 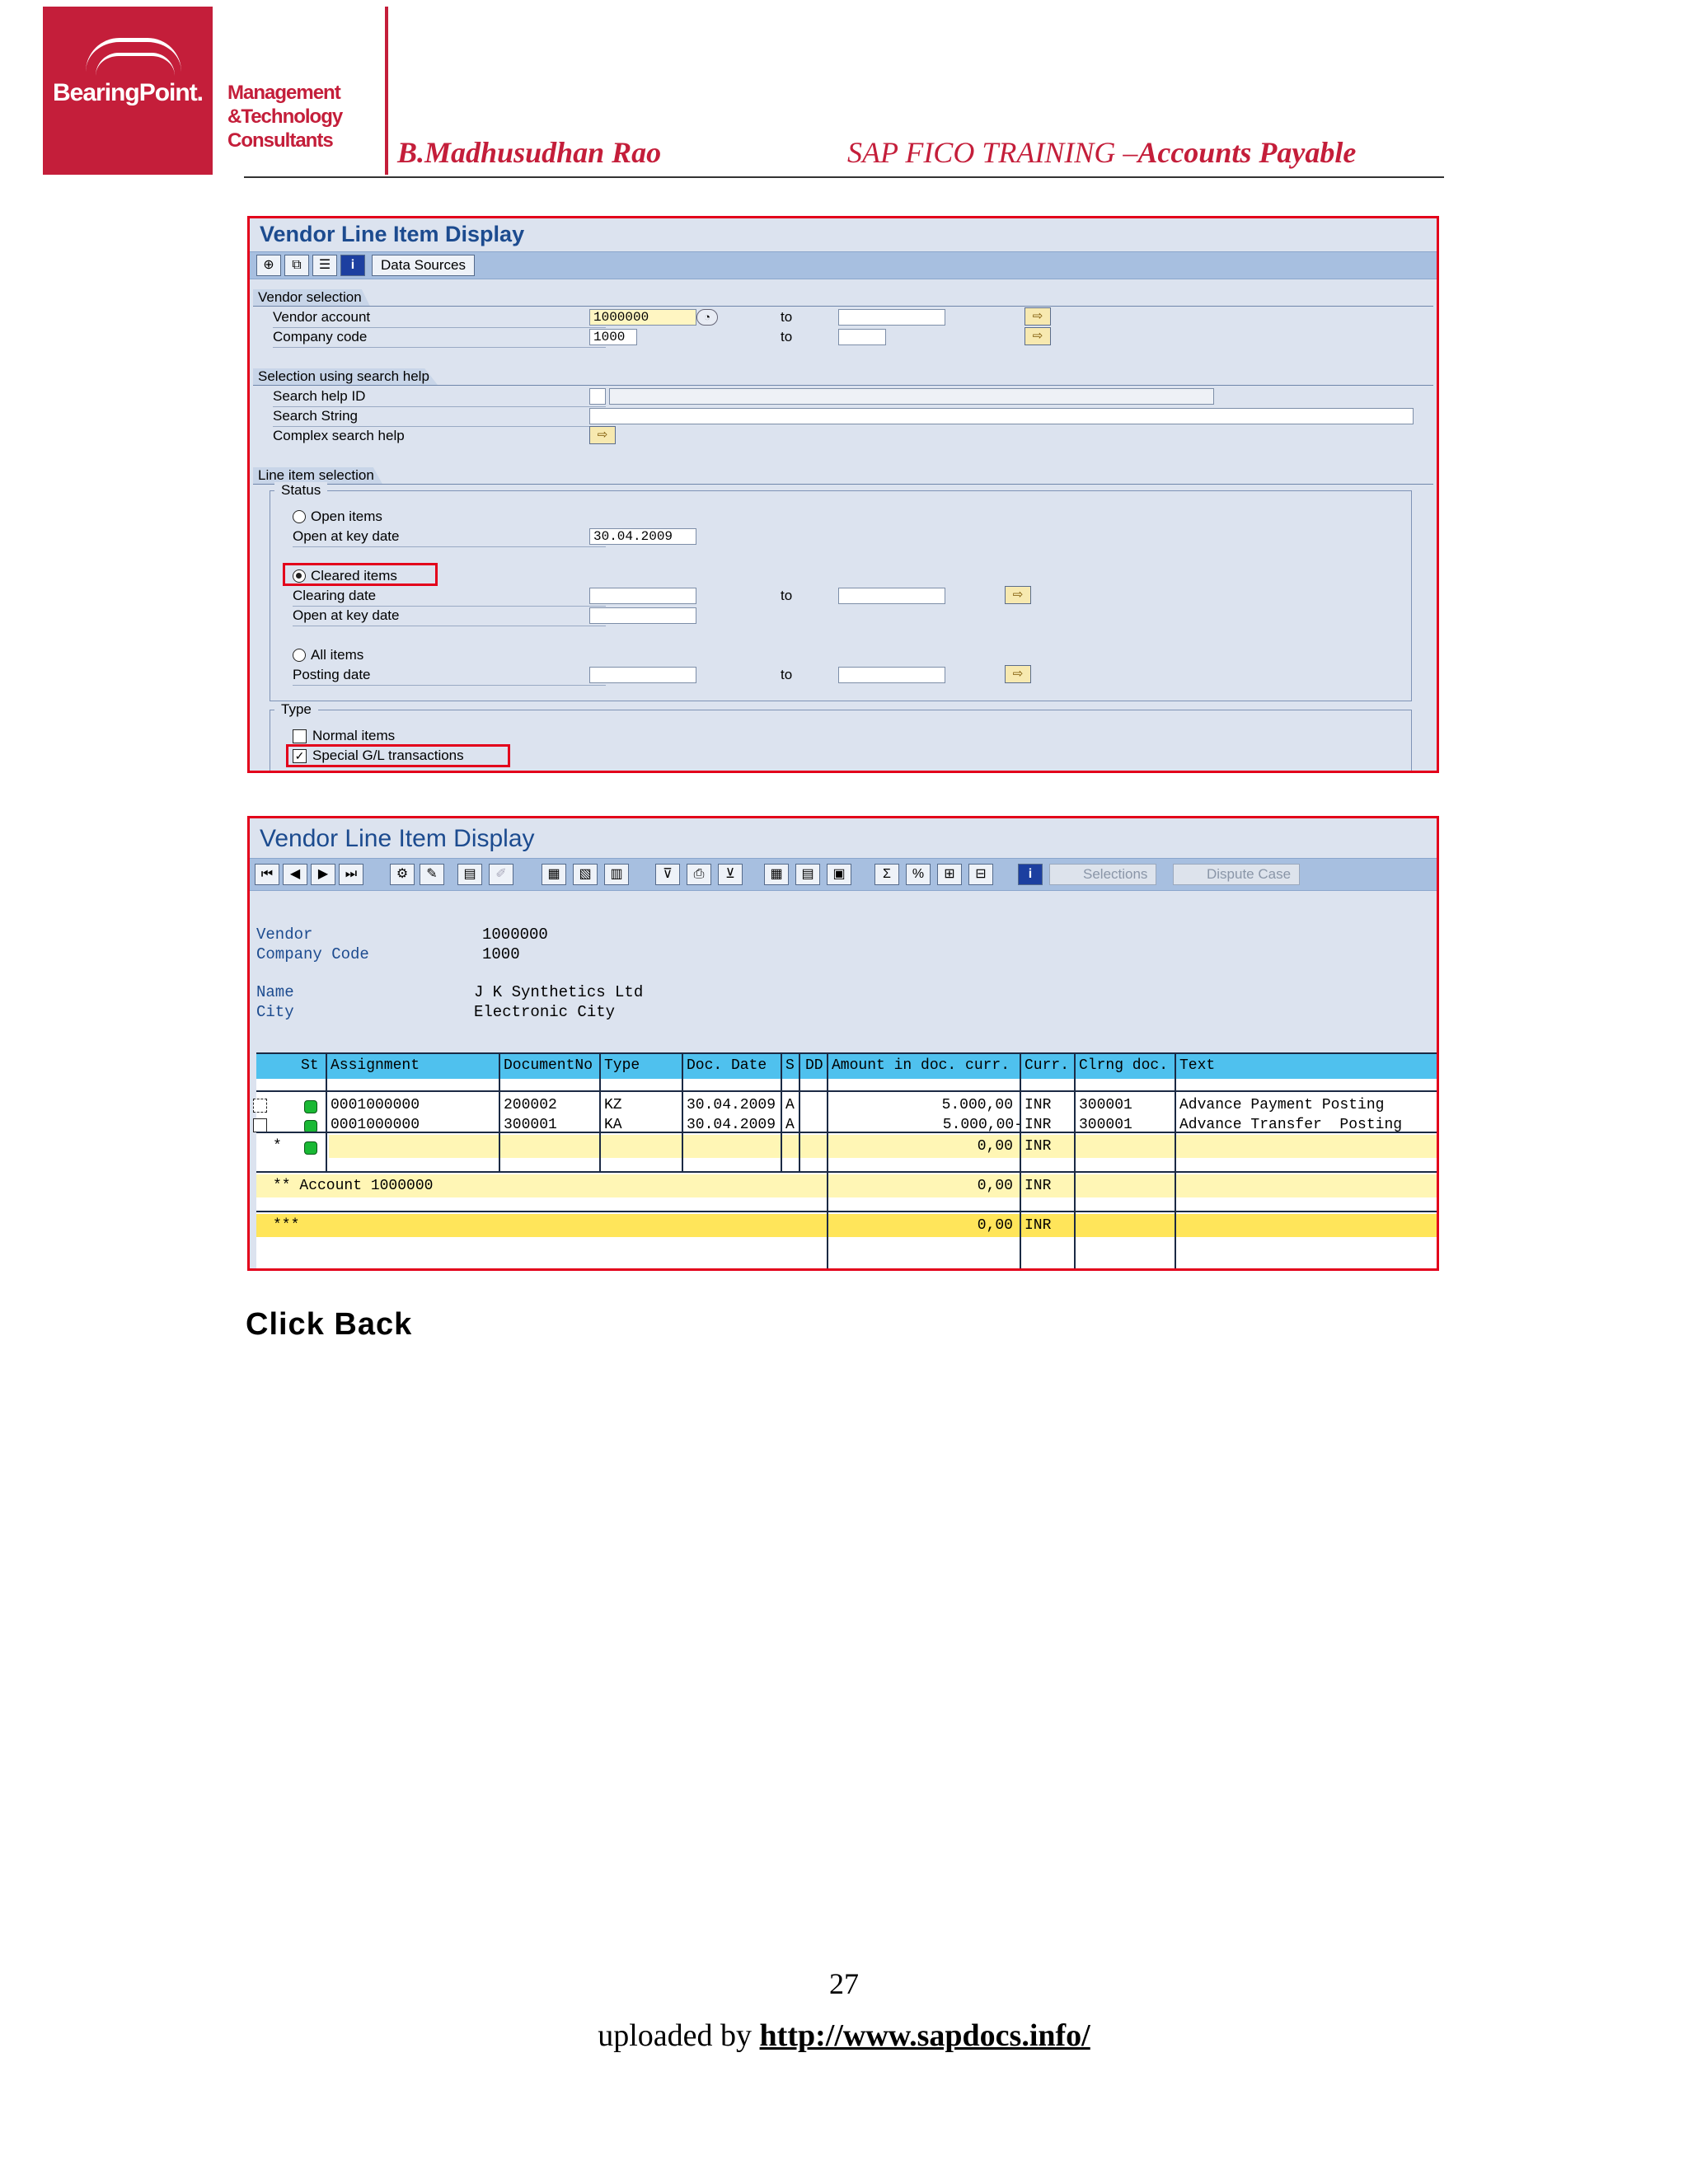 What do you see at coordinates (777, 874) in the screenshot?
I see `layout-icon: ▦` at bounding box center [777, 874].